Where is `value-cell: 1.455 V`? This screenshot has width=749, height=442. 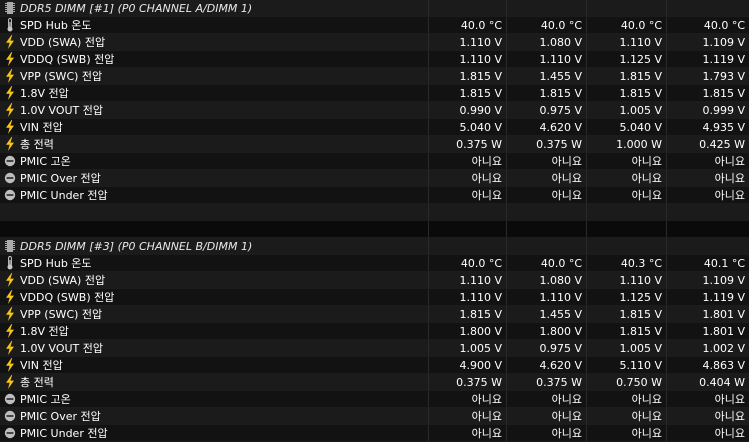 value-cell: 1.455 V is located at coordinates (546, 314).